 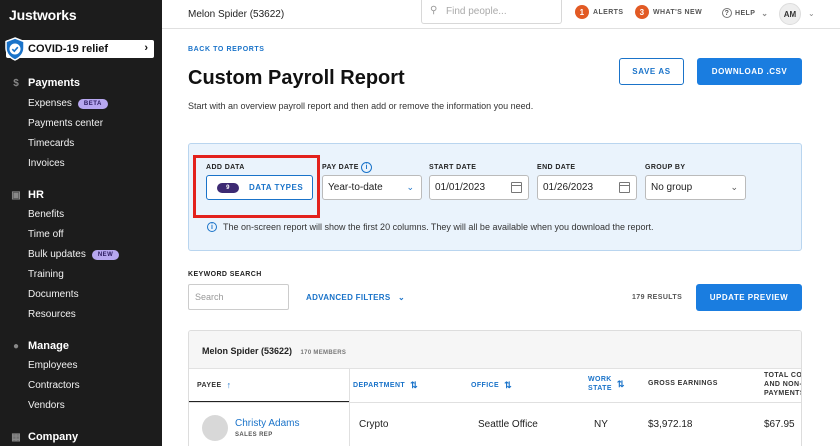 I want to click on sidebar-item-benefits: Benefits, so click(x=46, y=214).